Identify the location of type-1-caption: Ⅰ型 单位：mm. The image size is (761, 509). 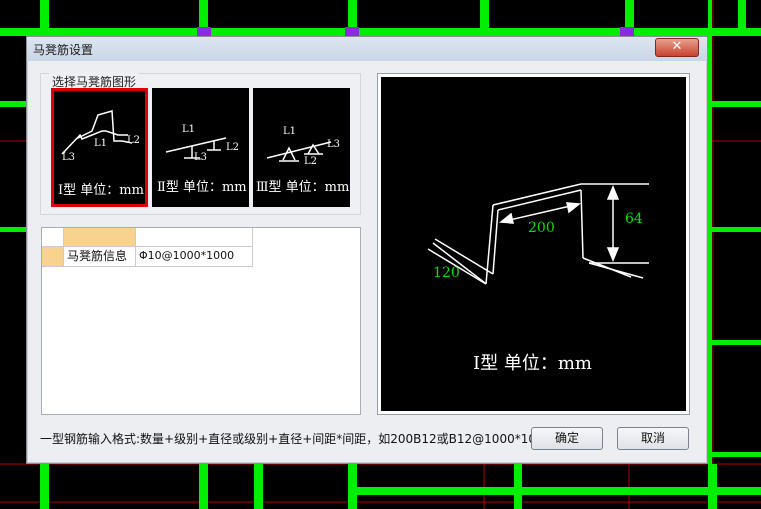
(101, 190).